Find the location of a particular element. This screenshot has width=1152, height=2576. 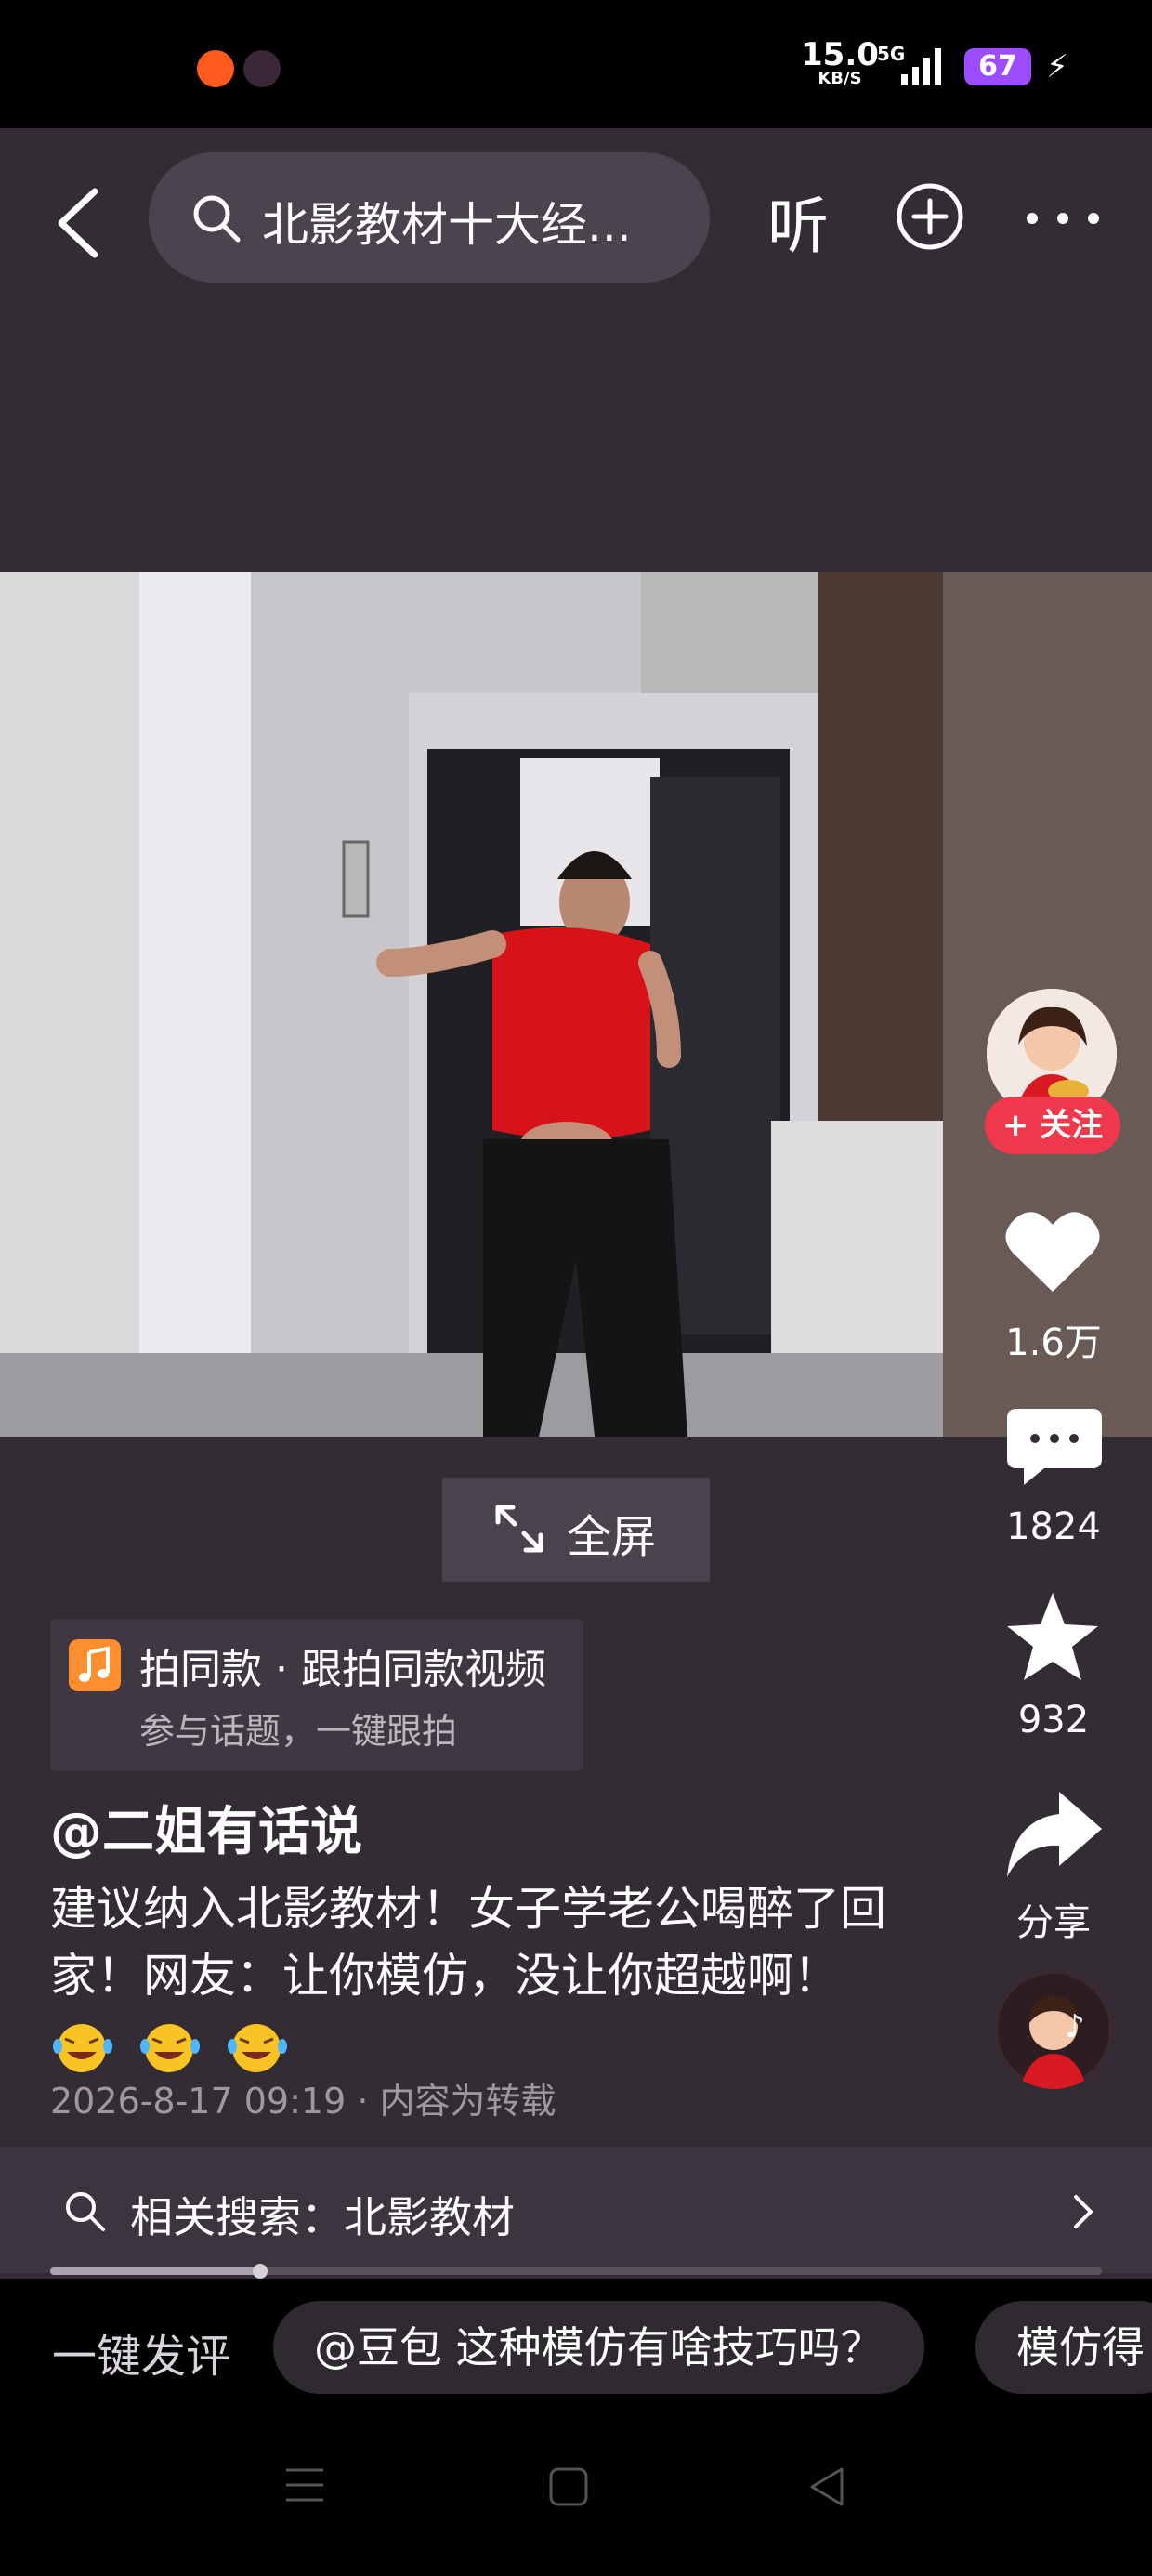

progress-handle is located at coordinates (260, 2271).